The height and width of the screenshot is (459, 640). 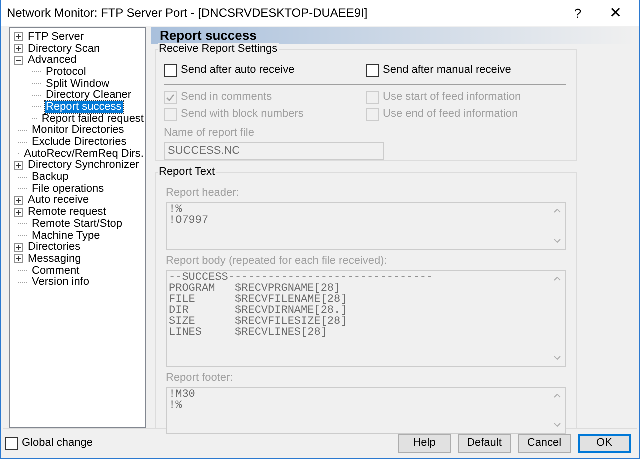 I want to click on dialog-button: Default, so click(x=484, y=443).